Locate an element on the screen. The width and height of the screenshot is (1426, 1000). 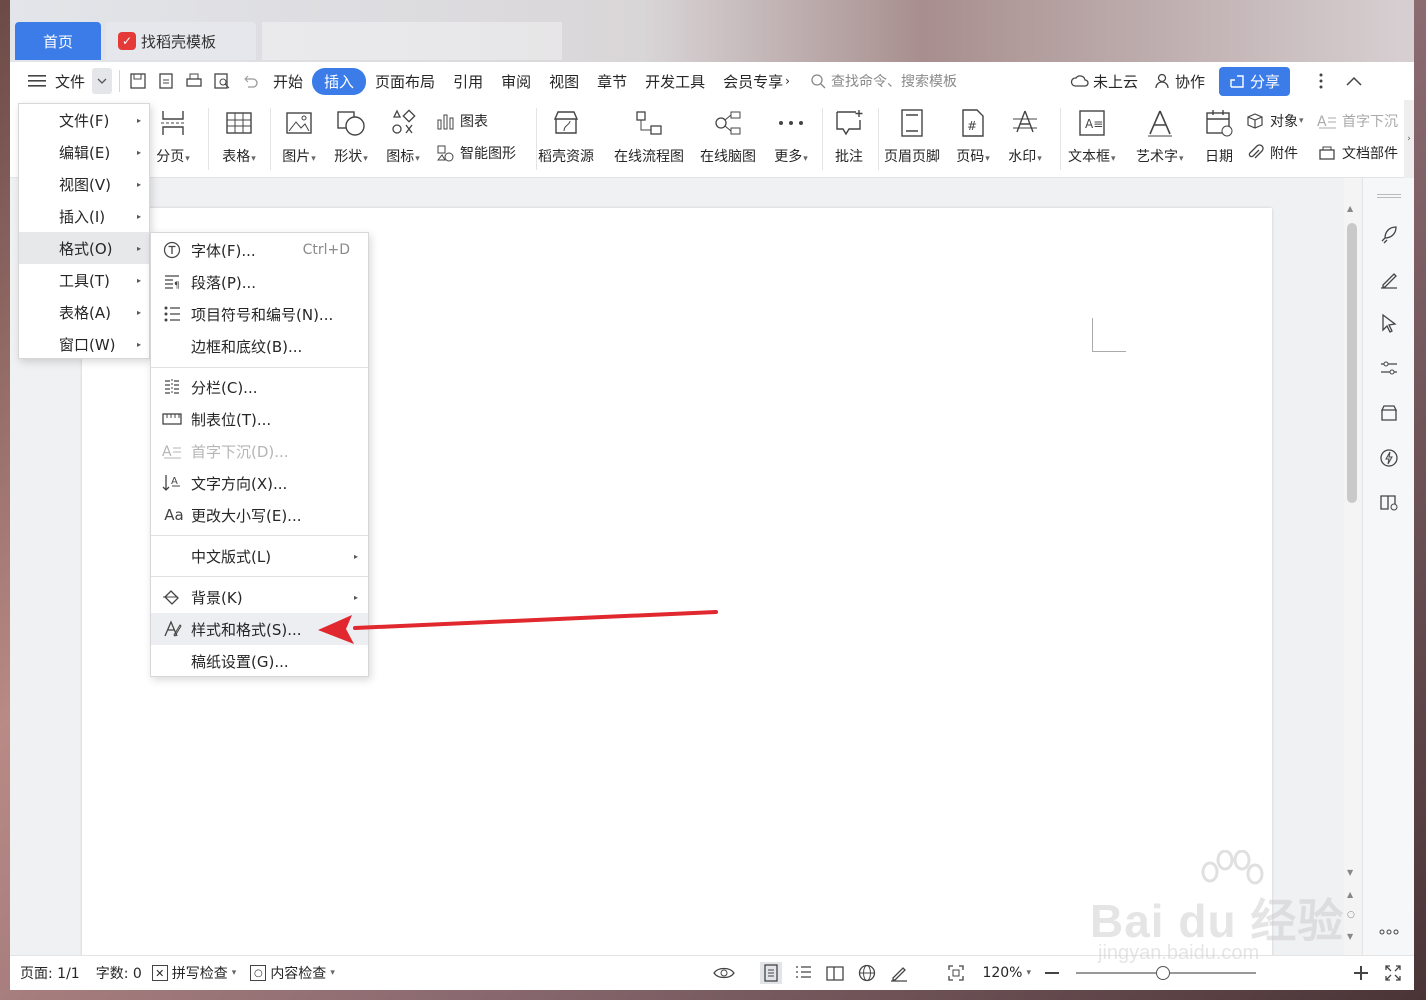
menu-review: 审阅 is located at coordinates (516, 81).